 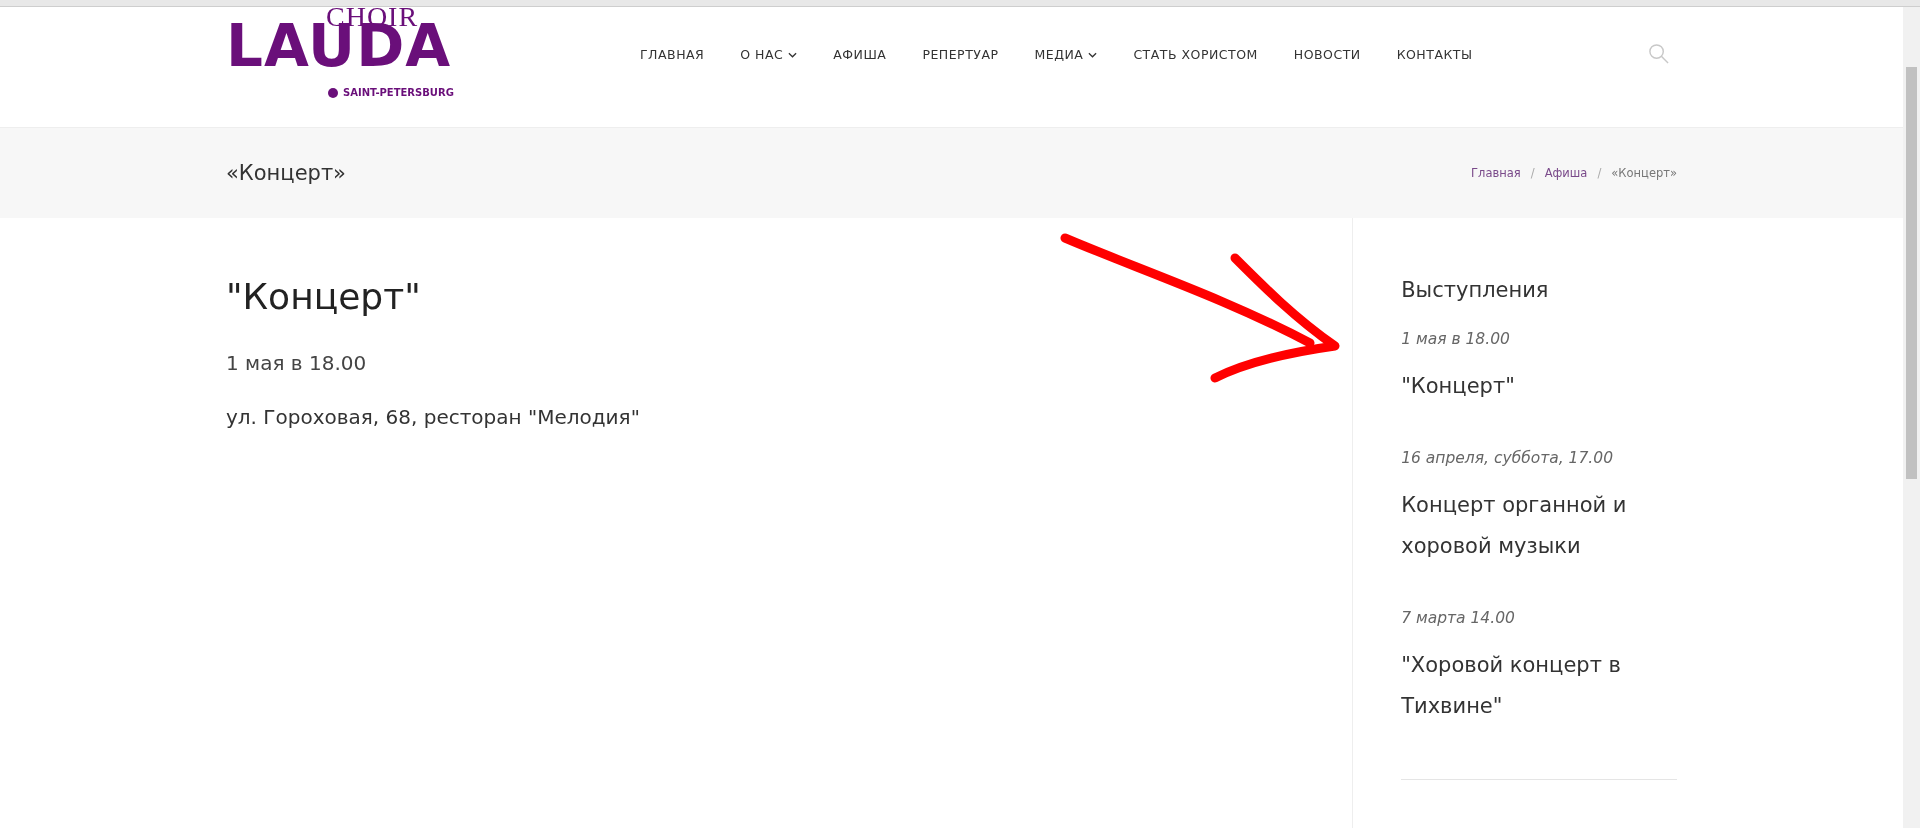 What do you see at coordinates (960, 54) in the screenshot?
I see `nav-link: РЕПЕРТУАР` at bounding box center [960, 54].